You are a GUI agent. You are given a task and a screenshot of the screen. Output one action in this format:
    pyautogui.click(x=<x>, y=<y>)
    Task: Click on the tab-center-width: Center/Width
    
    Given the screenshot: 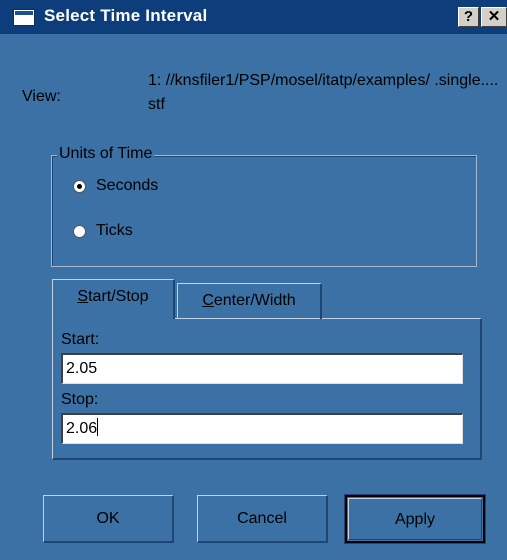 What is the action you would take?
    pyautogui.click(x=249, y=301)
    